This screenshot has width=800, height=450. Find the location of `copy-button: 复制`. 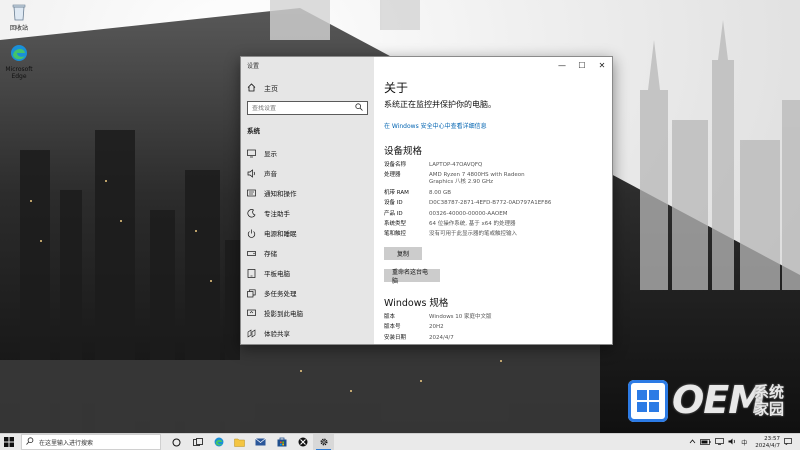

copy-button: 复制 is located at coordinates (403, 253).